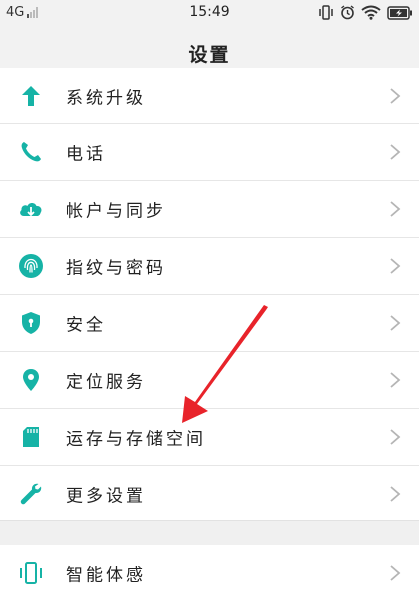  I want to click on alarm-icon, so click(347, 12).